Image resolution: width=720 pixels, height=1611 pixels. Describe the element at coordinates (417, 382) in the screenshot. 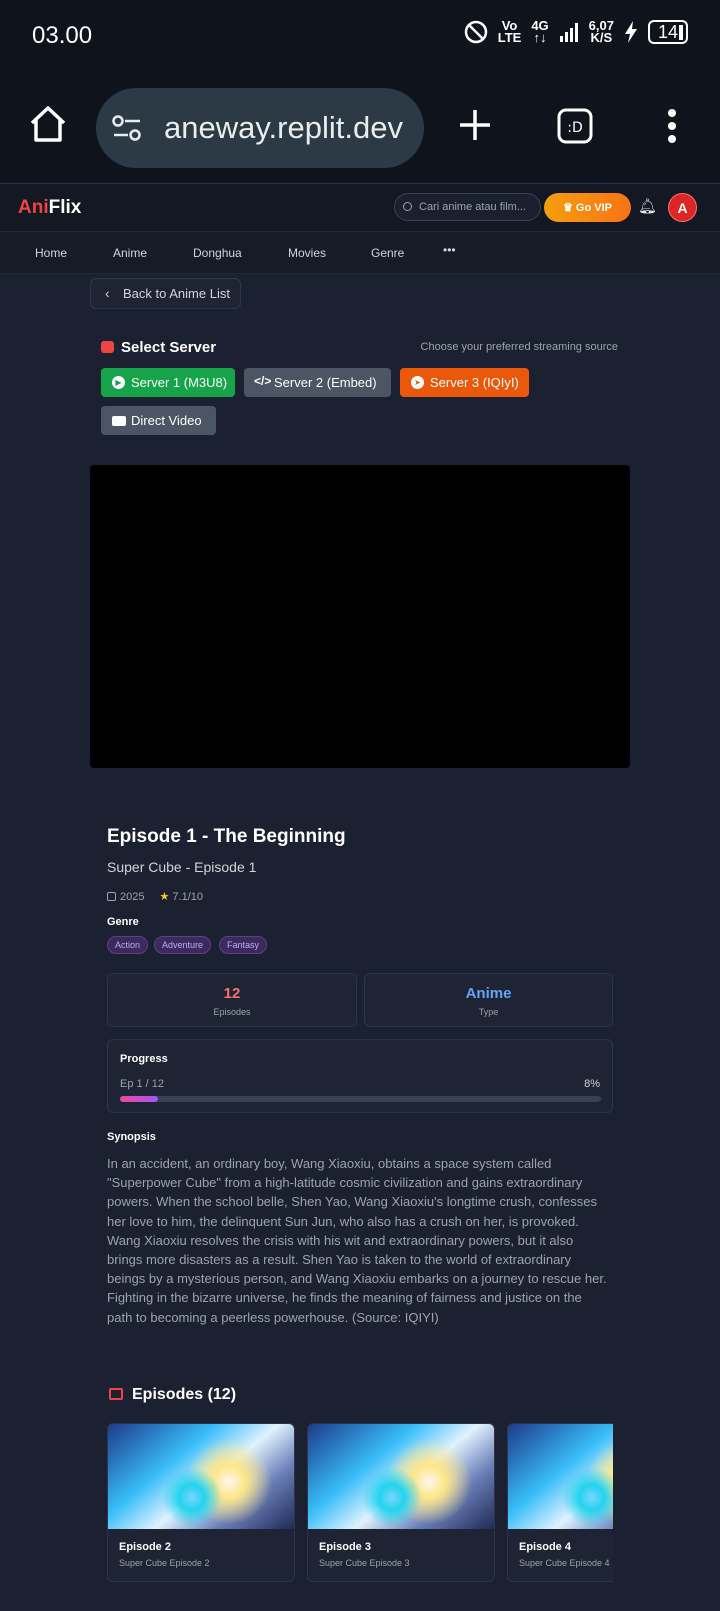

I see `compass-icon: ➤` at that location.